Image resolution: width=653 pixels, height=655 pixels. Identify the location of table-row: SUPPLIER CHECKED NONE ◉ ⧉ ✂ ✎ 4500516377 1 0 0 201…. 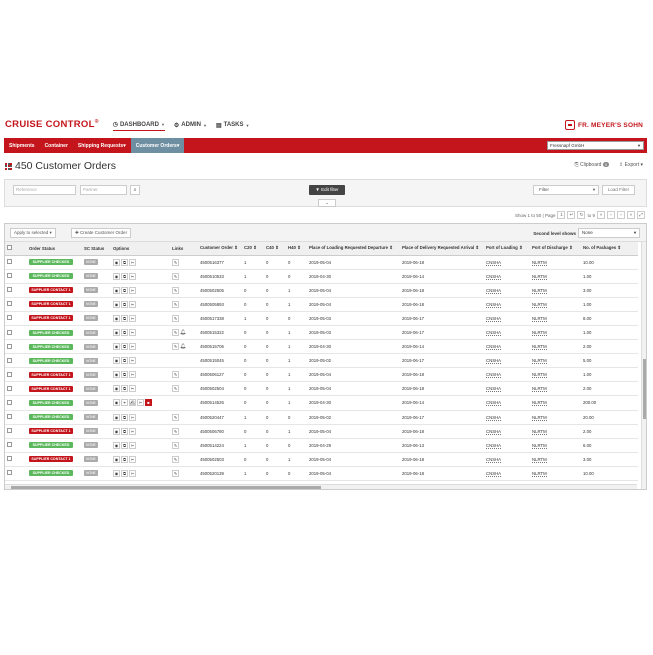
(321, 262).